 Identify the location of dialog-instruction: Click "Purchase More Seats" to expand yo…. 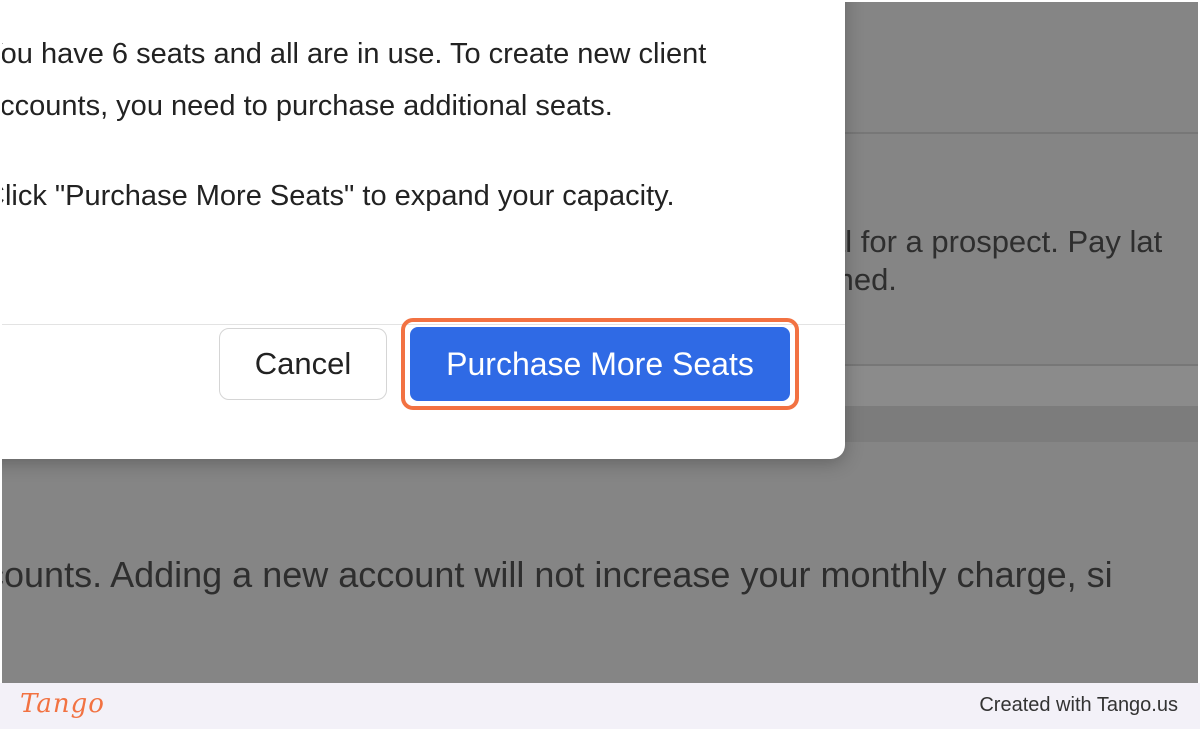
(338, 196).